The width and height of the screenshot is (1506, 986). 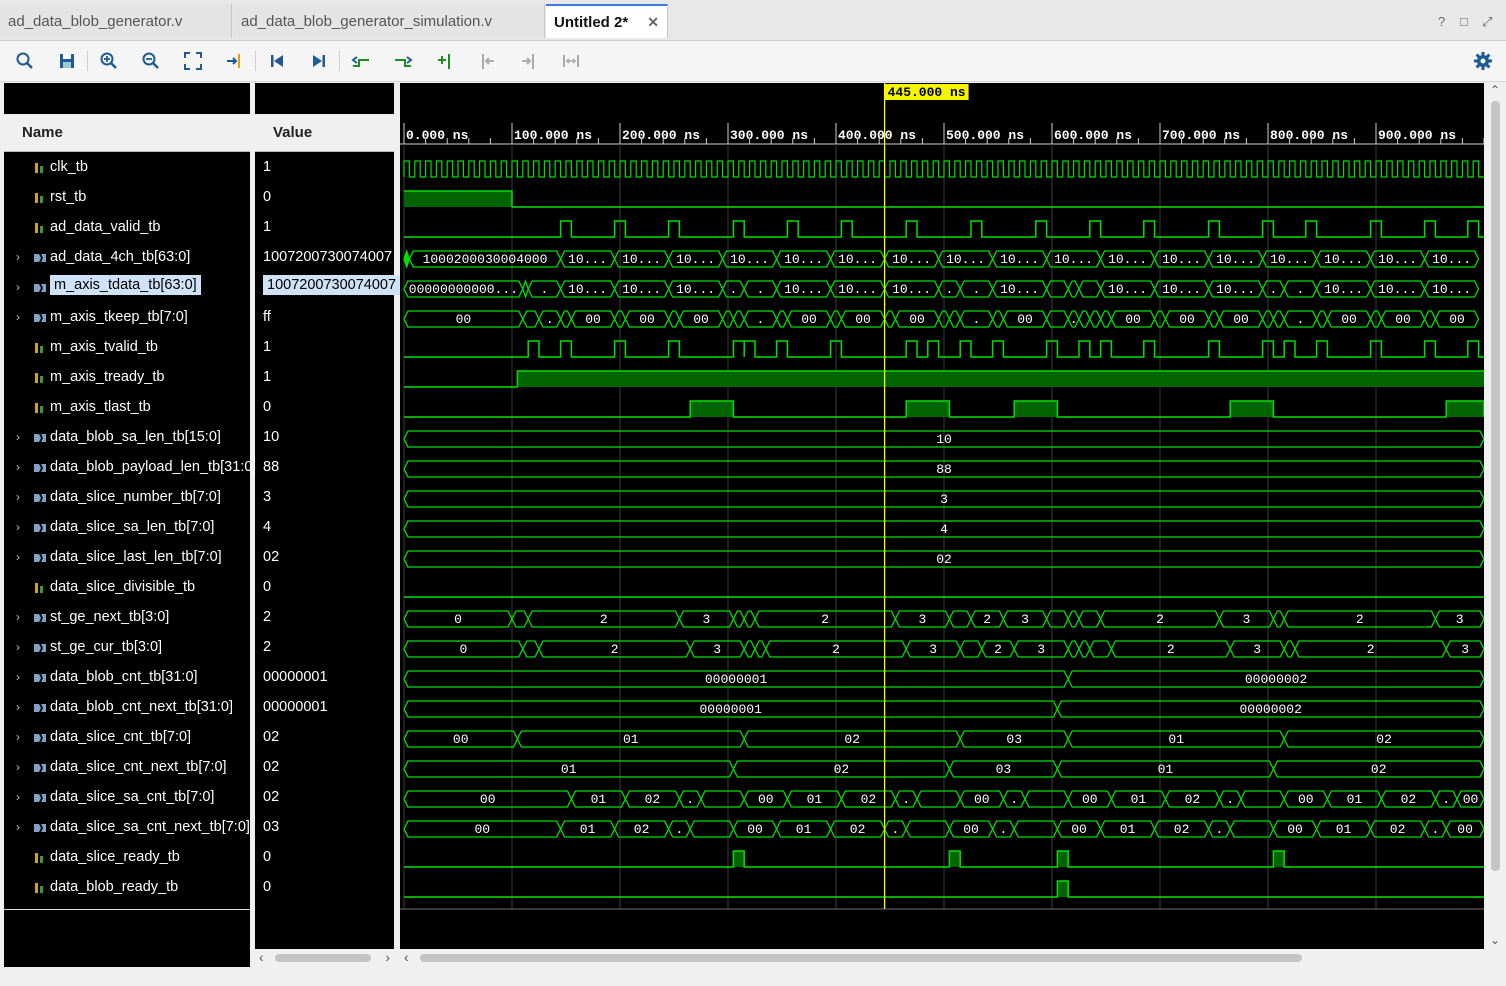 I want to click on signal-row: m_axis_tready_tb, so click(x=127, y=378).